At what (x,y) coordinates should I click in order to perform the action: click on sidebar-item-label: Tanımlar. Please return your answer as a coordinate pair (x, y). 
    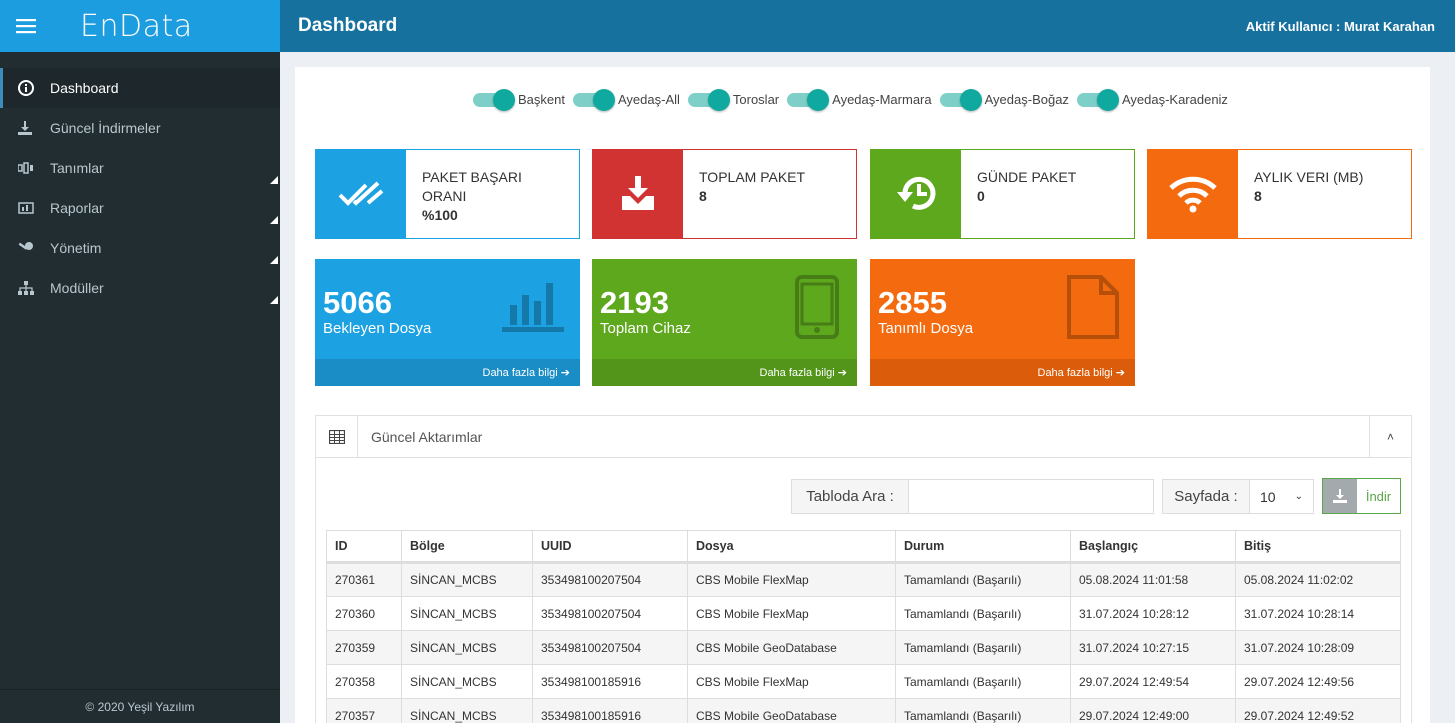
    Looking at the image, I should click on (77, 168).